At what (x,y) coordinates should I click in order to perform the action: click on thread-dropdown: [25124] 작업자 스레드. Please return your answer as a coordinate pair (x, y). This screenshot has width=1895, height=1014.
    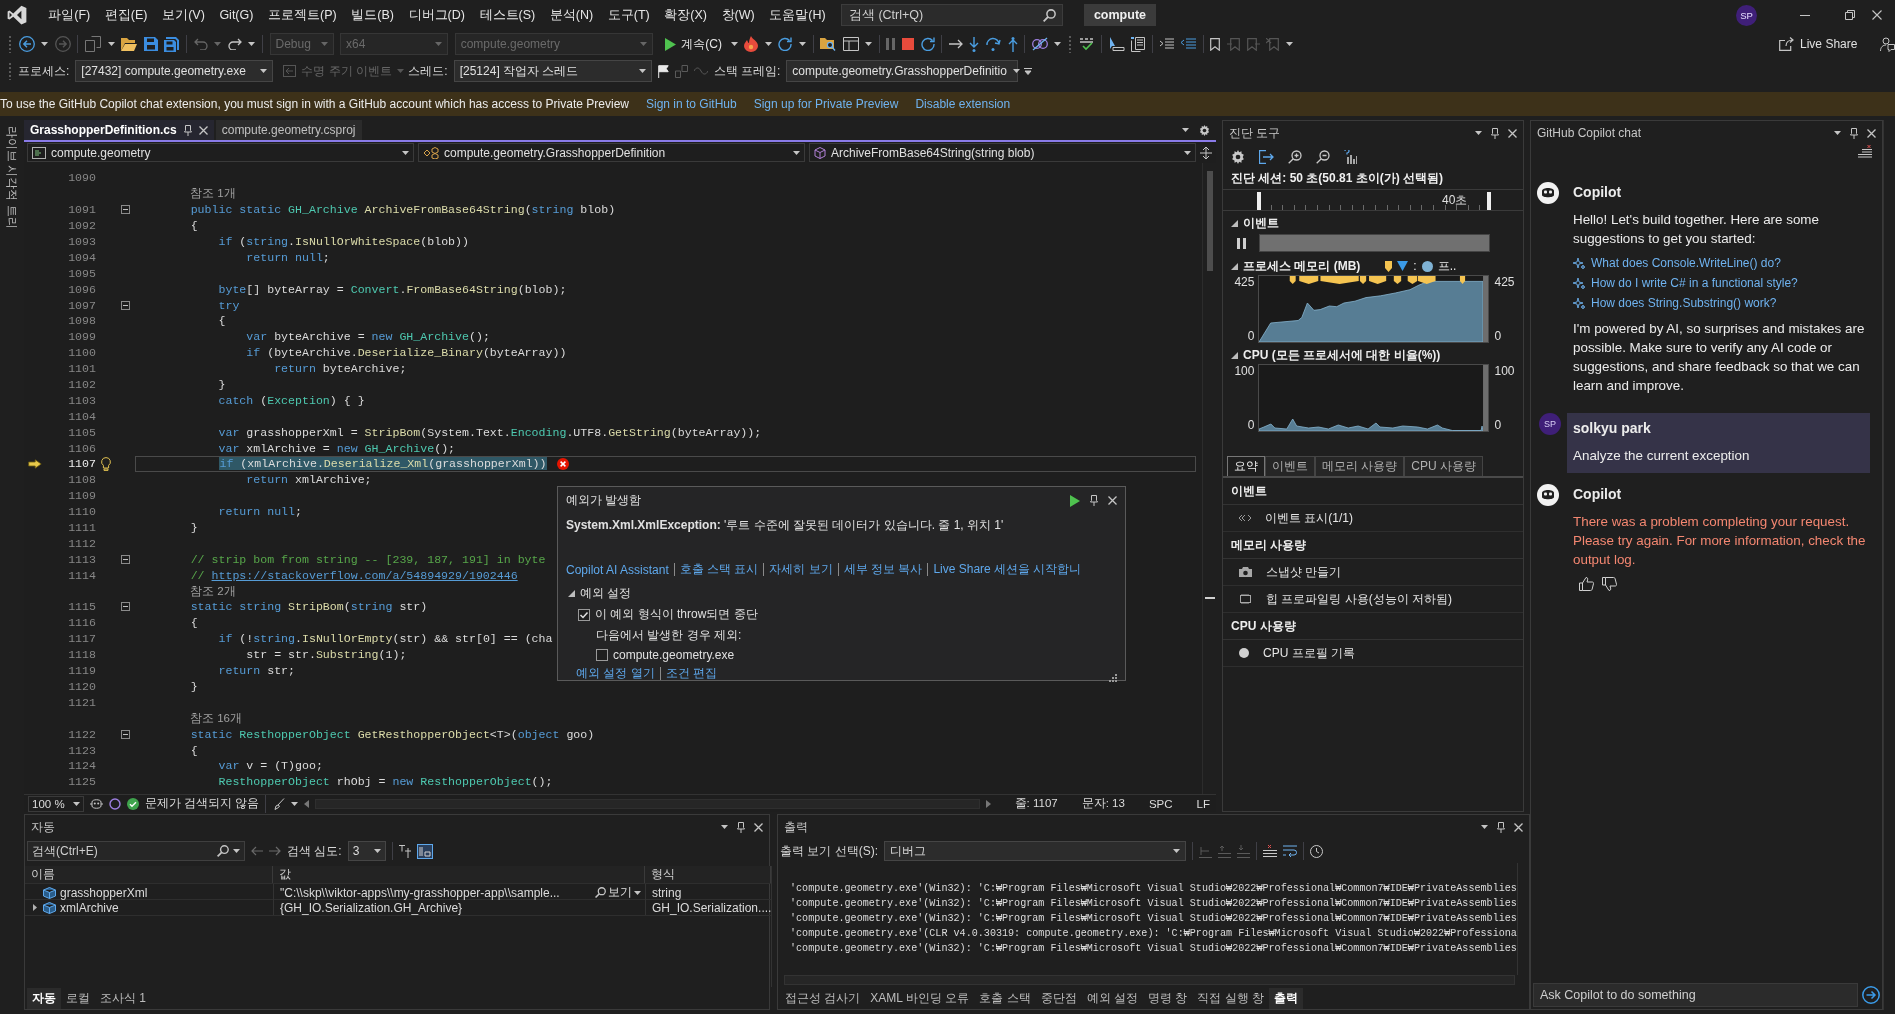
    Looking at the image, I should click on (552, 71).